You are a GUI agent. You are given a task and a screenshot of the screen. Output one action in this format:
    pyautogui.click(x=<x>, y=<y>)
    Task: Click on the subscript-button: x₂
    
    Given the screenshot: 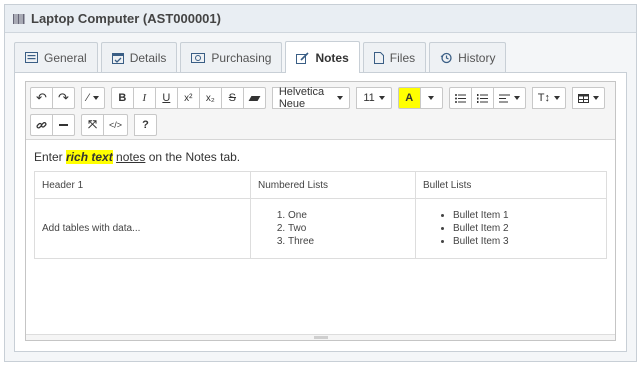 What is the action you would take?
    pyautogui.click(x=210, y=98)
    